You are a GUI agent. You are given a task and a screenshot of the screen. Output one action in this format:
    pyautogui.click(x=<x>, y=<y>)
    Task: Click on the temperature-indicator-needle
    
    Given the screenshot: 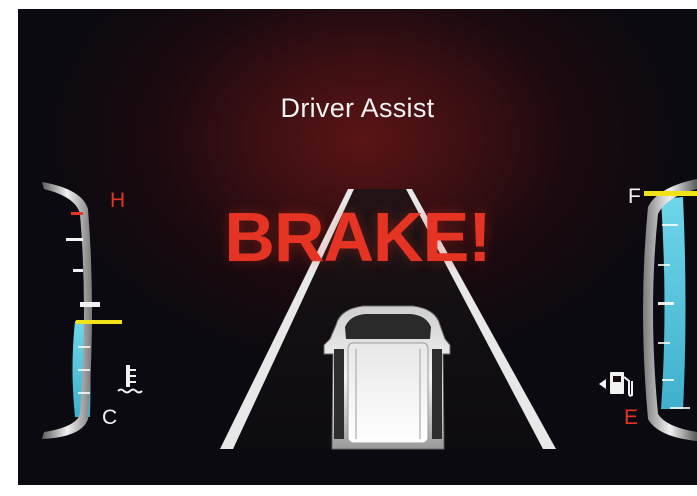 What is the action you would take?
    pyautogui.click(x=99, y=322)
    